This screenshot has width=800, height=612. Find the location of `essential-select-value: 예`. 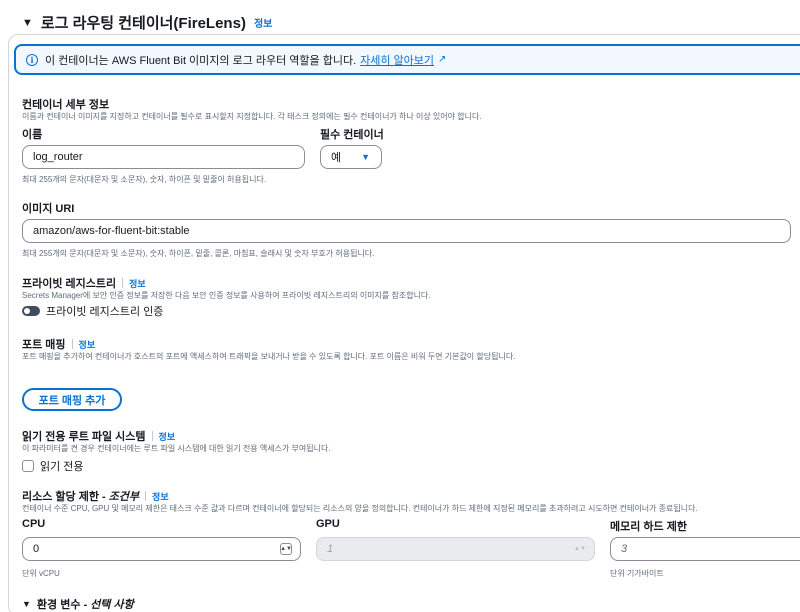

essential-select-value: 예 is located at coordinates (336, 158).